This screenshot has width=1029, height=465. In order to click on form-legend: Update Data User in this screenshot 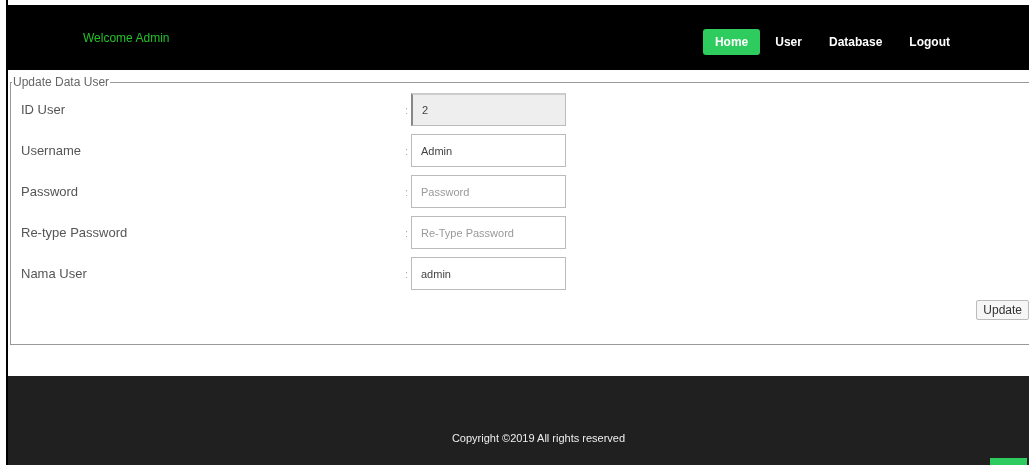, I will do `click(61, 82)`.